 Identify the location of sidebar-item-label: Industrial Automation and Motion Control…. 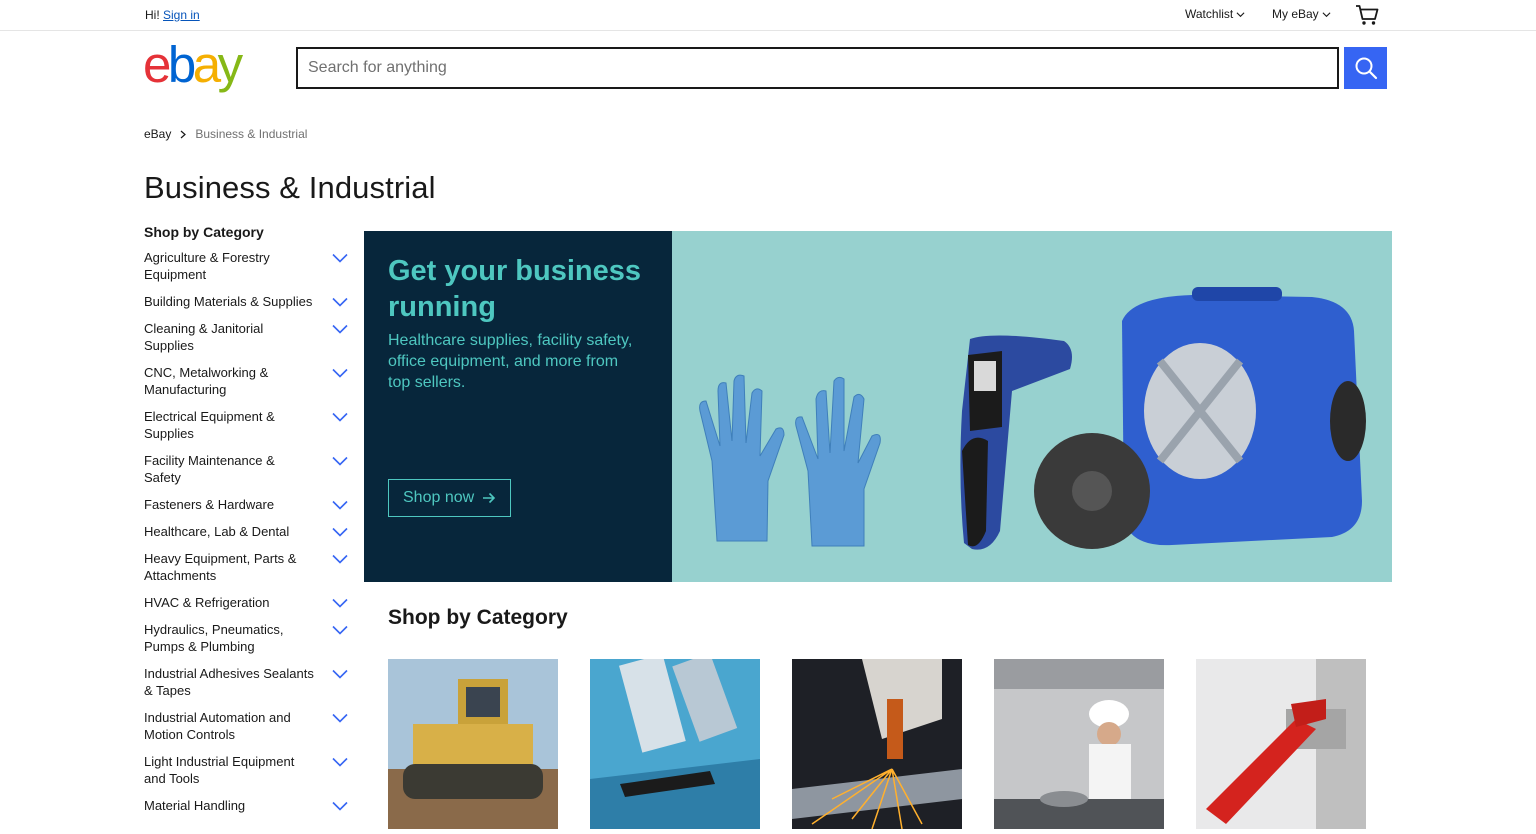
(217, 726).